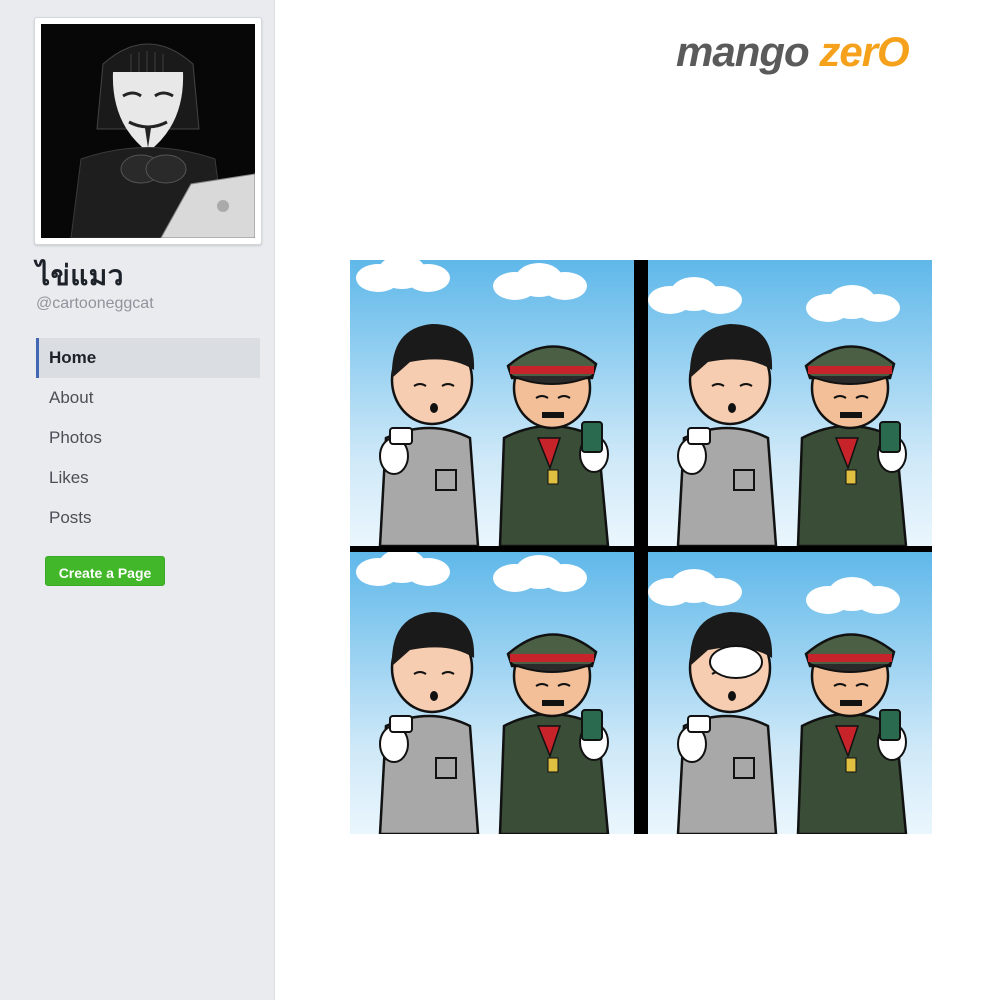 The width and height of the screenshot is (1000, 1000). I want to click on page-nav: Home About Photos Likes Posts, so click(148, 438).